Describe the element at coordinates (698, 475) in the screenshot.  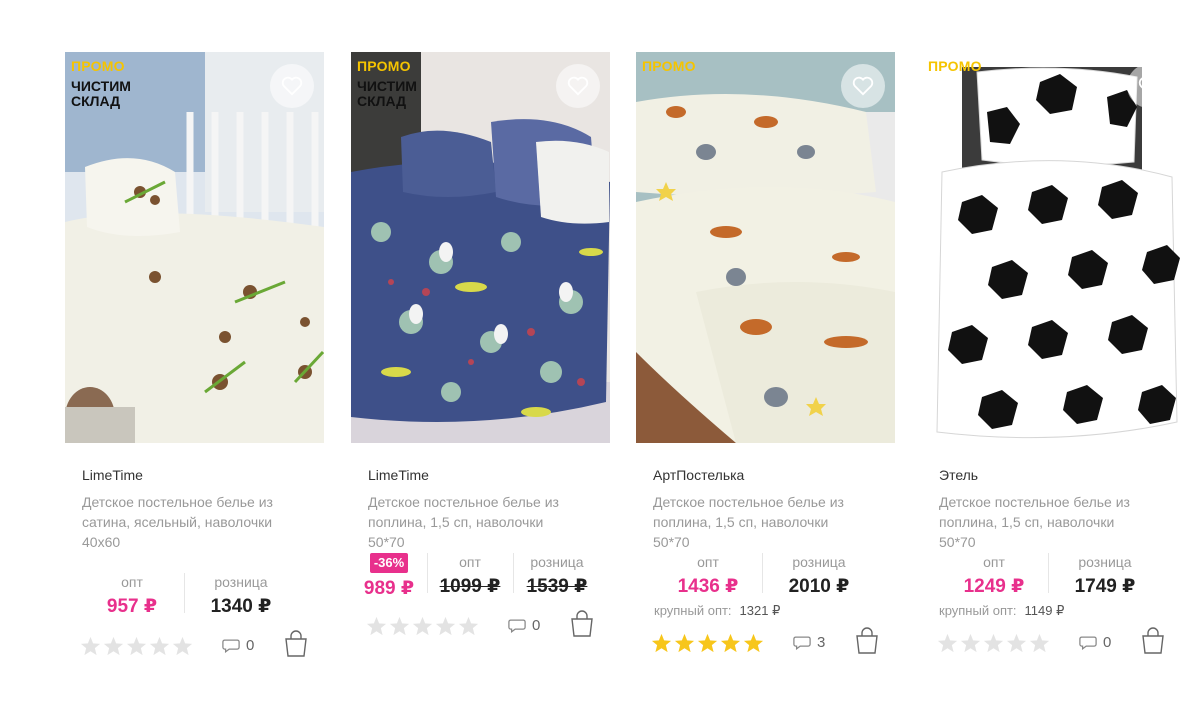
I see `product-brand: АртПостелька` at that location.